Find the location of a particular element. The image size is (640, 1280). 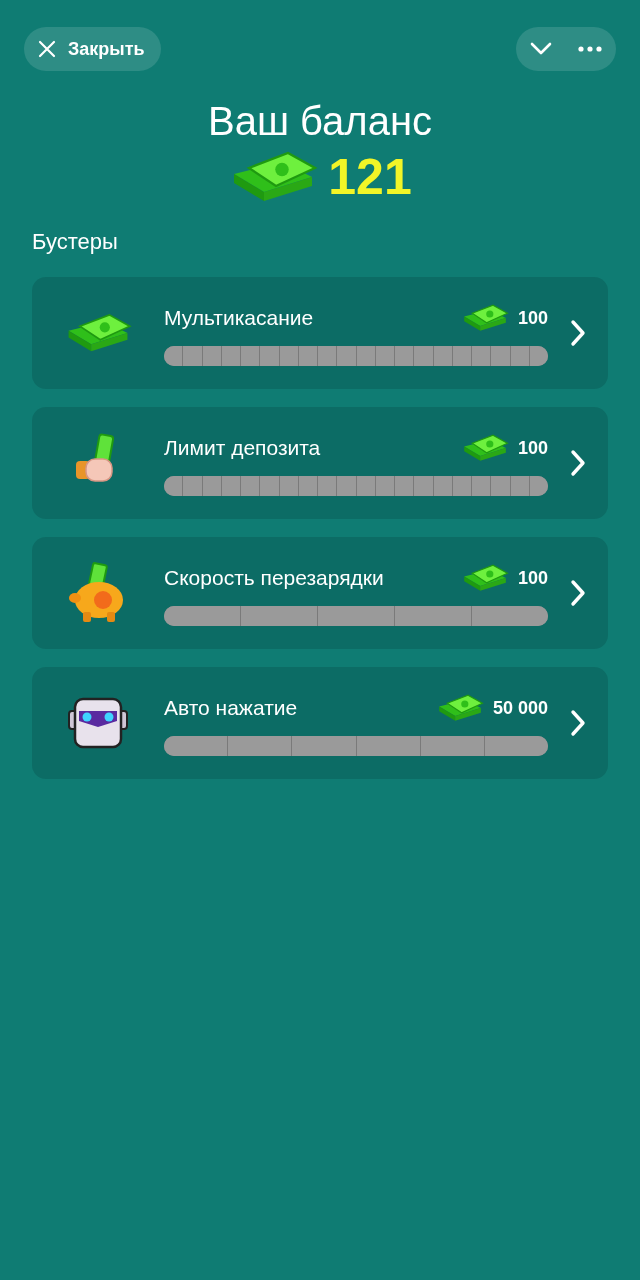

robot-head-icon is located at coordinates (98, 723).